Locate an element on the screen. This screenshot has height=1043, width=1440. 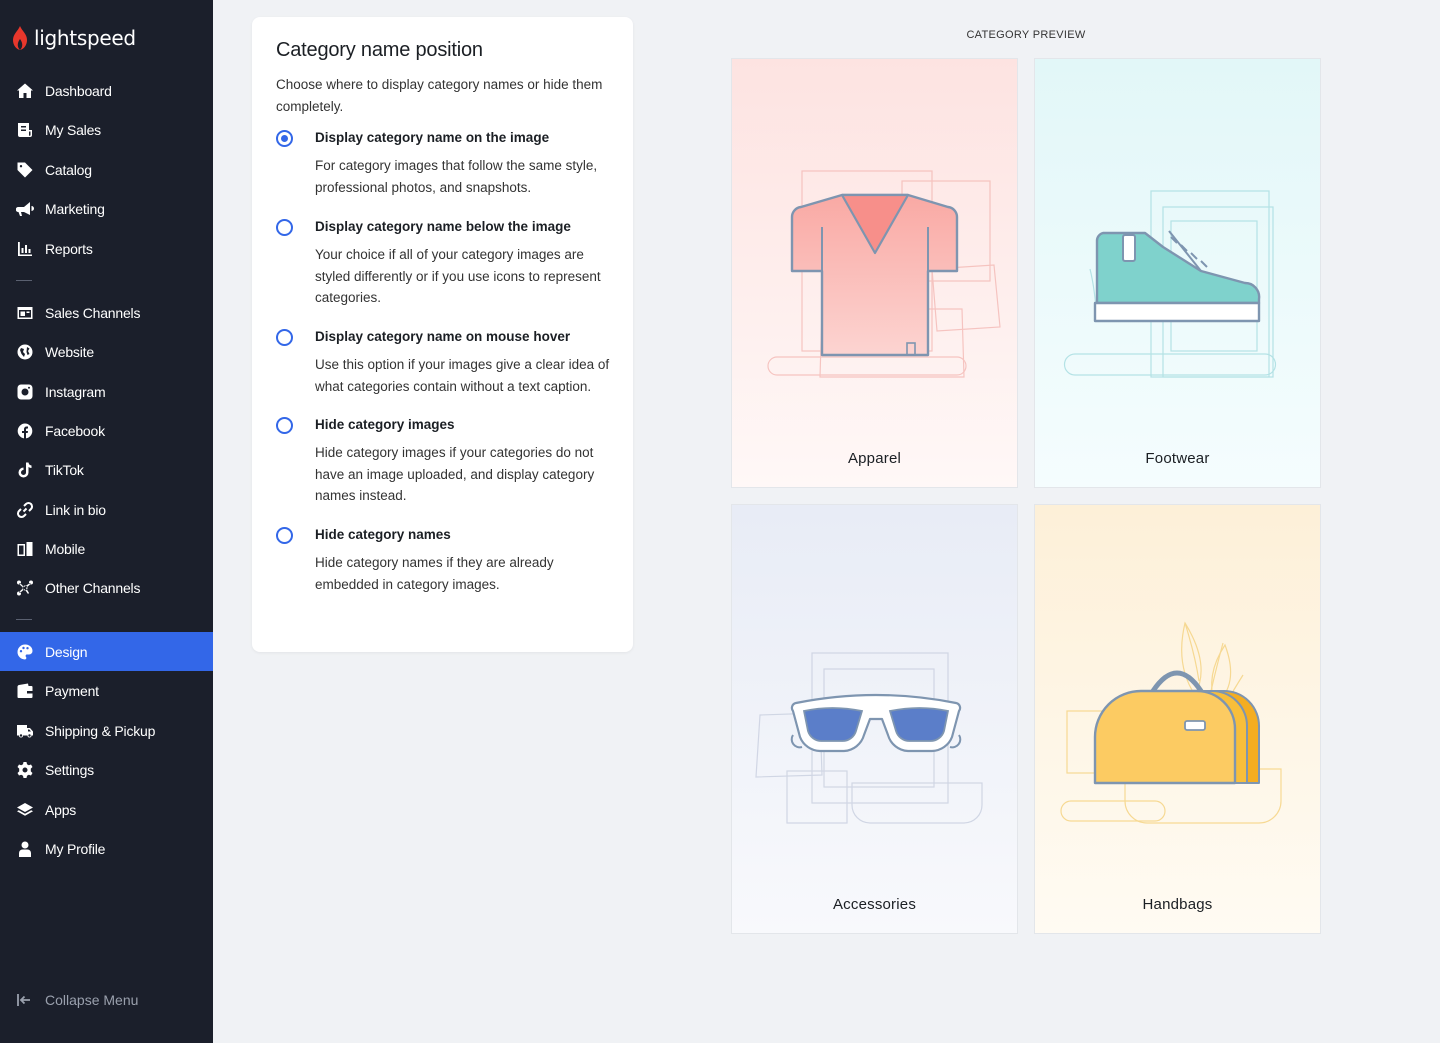
sidebar-item-other-channels: Other Channels is located at coordinates (106, 587).